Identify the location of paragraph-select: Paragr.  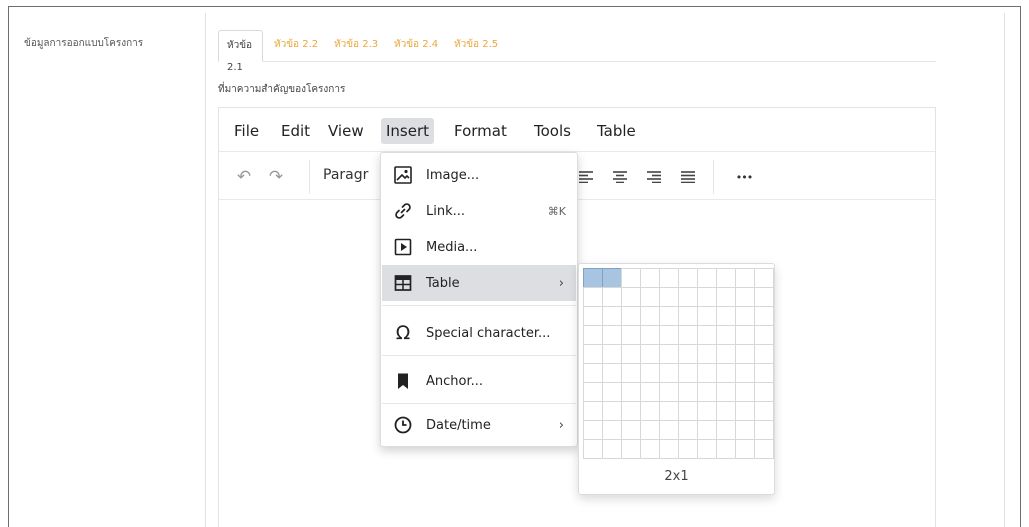
(345, 175).